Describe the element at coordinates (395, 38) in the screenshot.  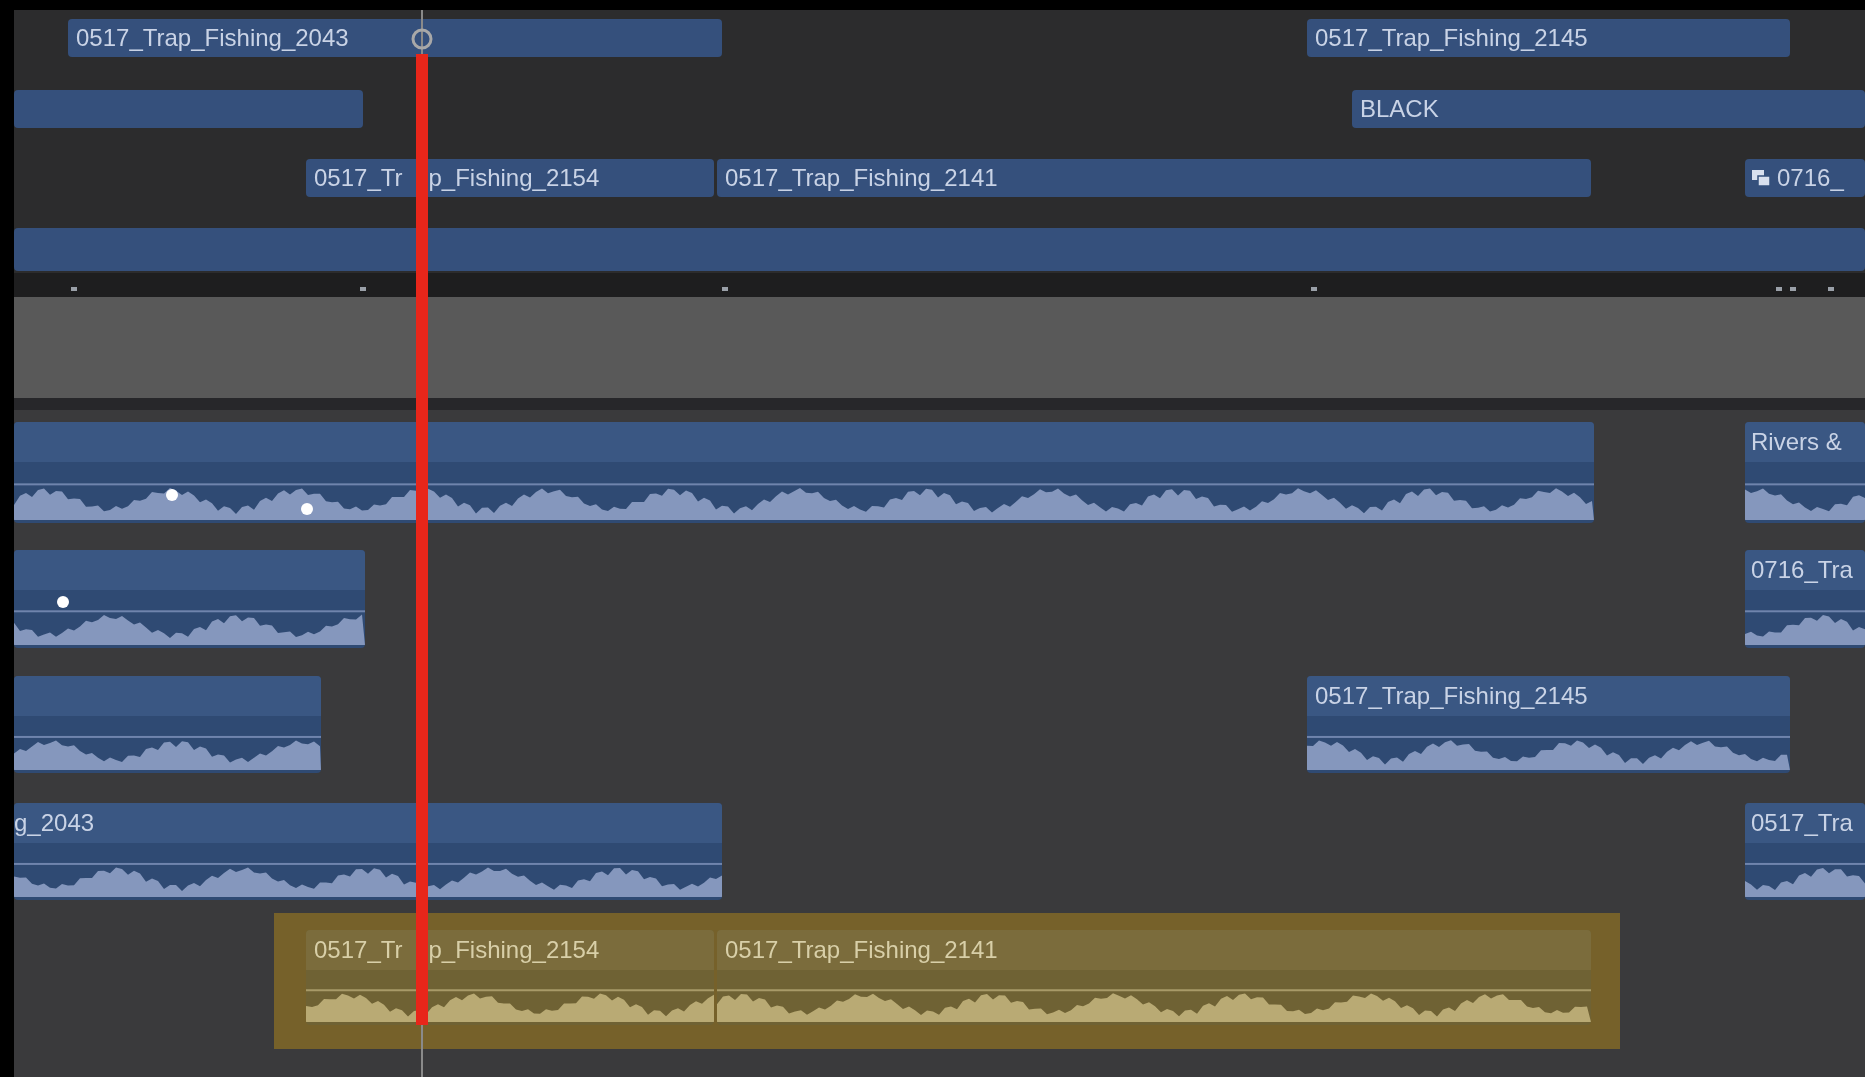
I see `video-clip: 0517_Trap_Fishing_2043` at that location.